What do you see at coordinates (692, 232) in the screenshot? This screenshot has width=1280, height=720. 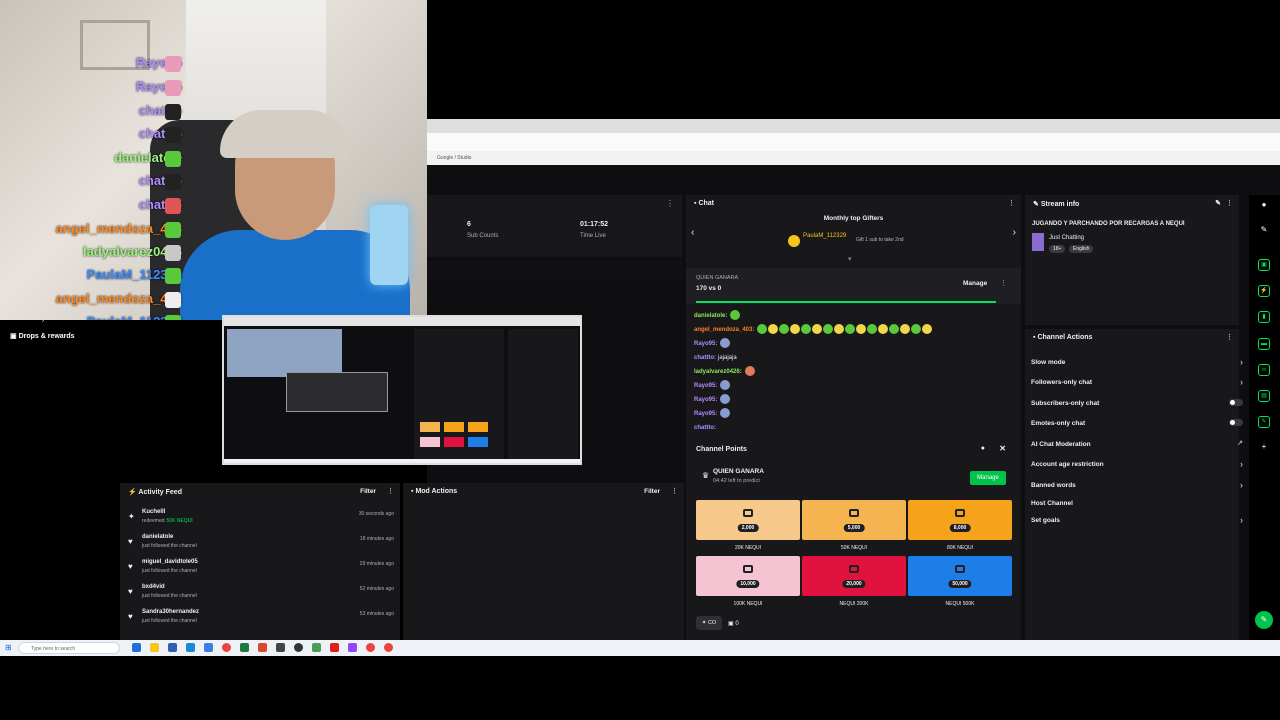 I see `chevron-left-icon: ‹` at bounding box center [692, 232].